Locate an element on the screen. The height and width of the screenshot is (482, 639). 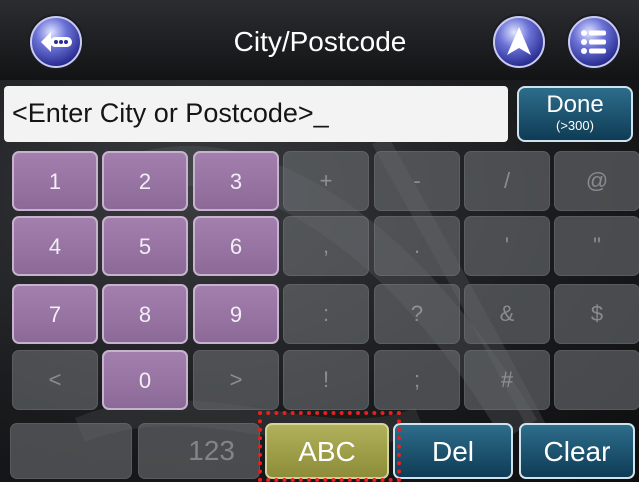
key-5: 5 is located at coordinates (145, 246).